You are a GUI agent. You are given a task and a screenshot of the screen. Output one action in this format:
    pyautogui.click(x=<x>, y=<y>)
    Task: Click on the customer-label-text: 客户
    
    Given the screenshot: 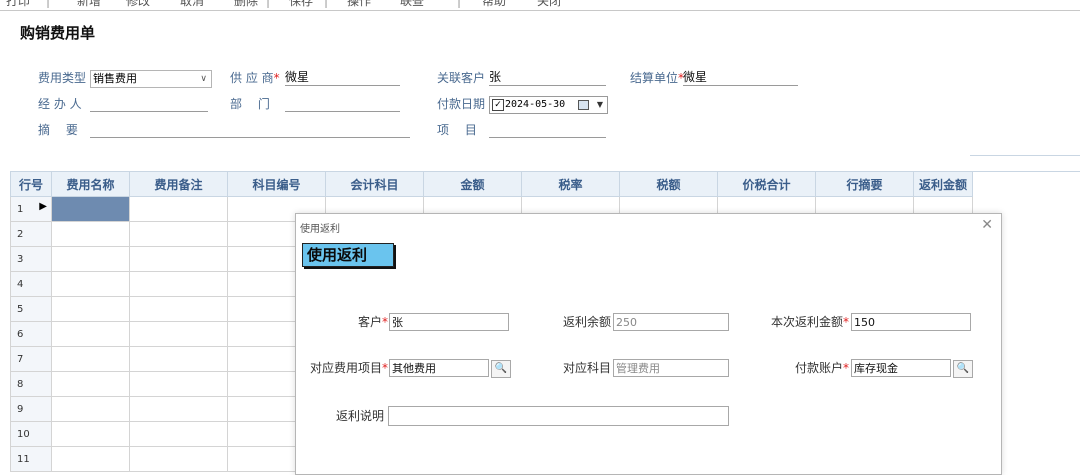 What is the action you would take?
    pyautogui.click(x=369, y=322)
    